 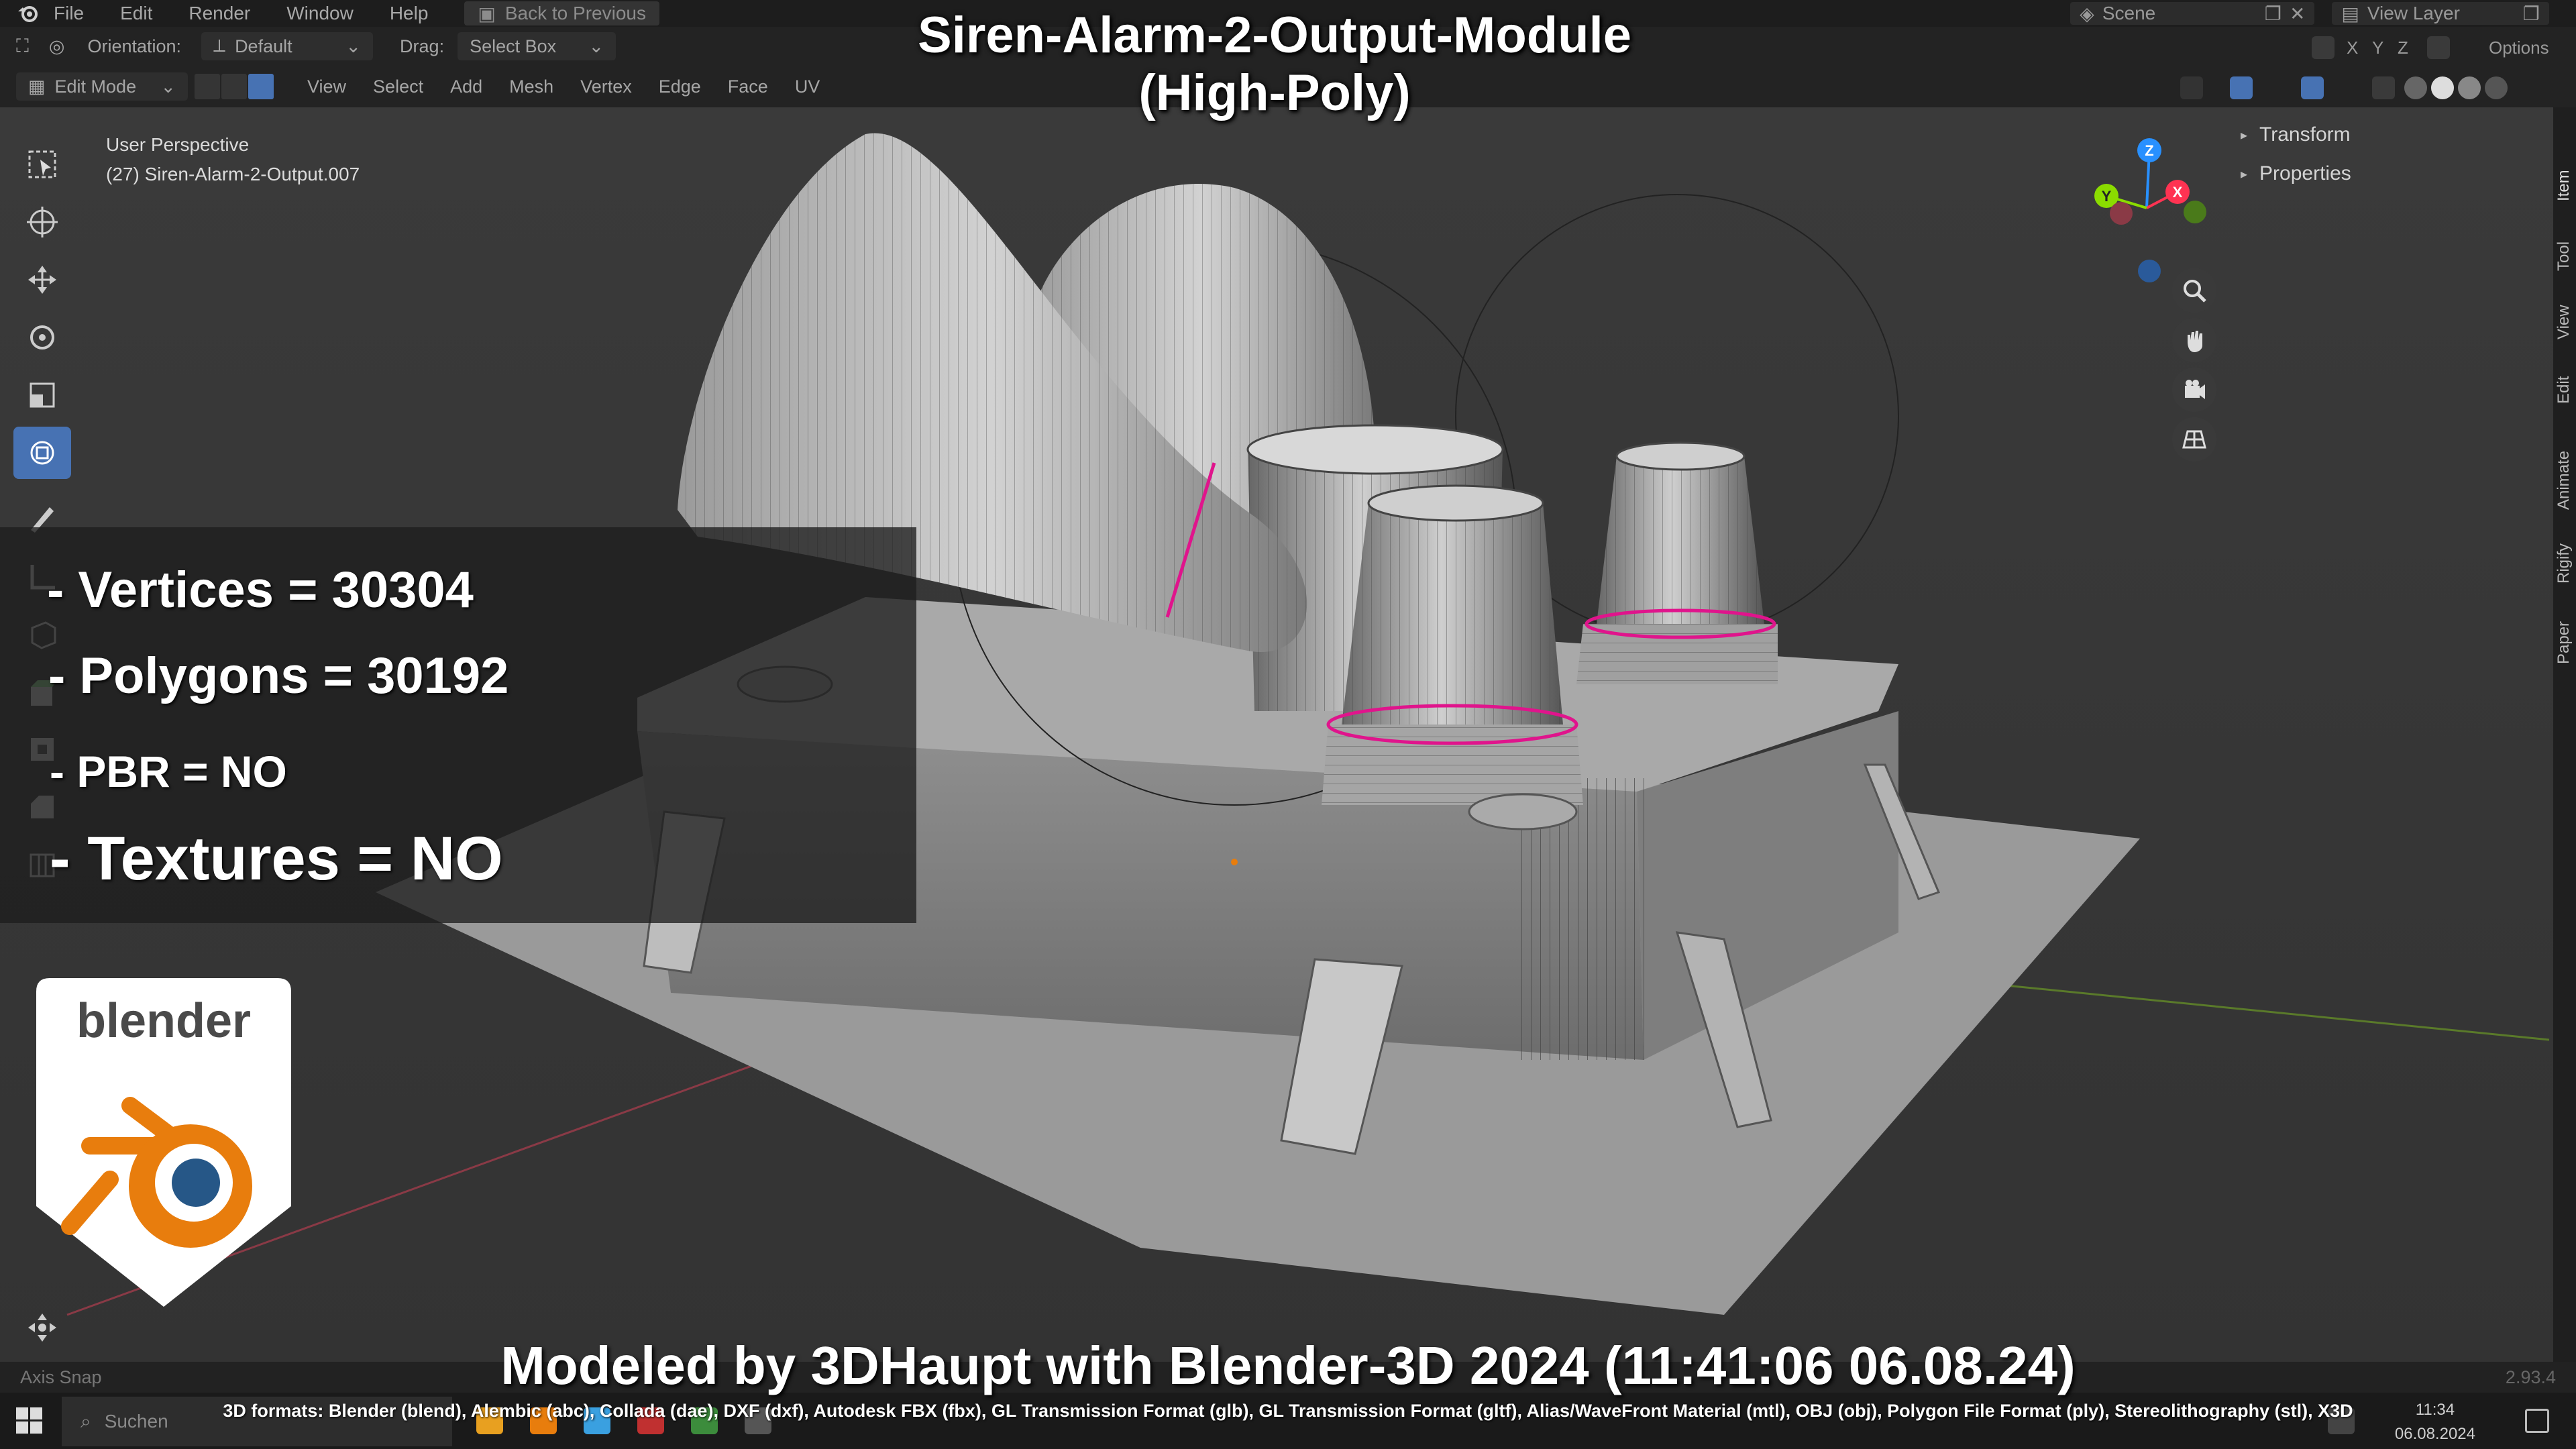 What do you see at coordinates (487, 13) in the screenshot?
I see `back-icon: ▣` at bounding box center [487, 13].